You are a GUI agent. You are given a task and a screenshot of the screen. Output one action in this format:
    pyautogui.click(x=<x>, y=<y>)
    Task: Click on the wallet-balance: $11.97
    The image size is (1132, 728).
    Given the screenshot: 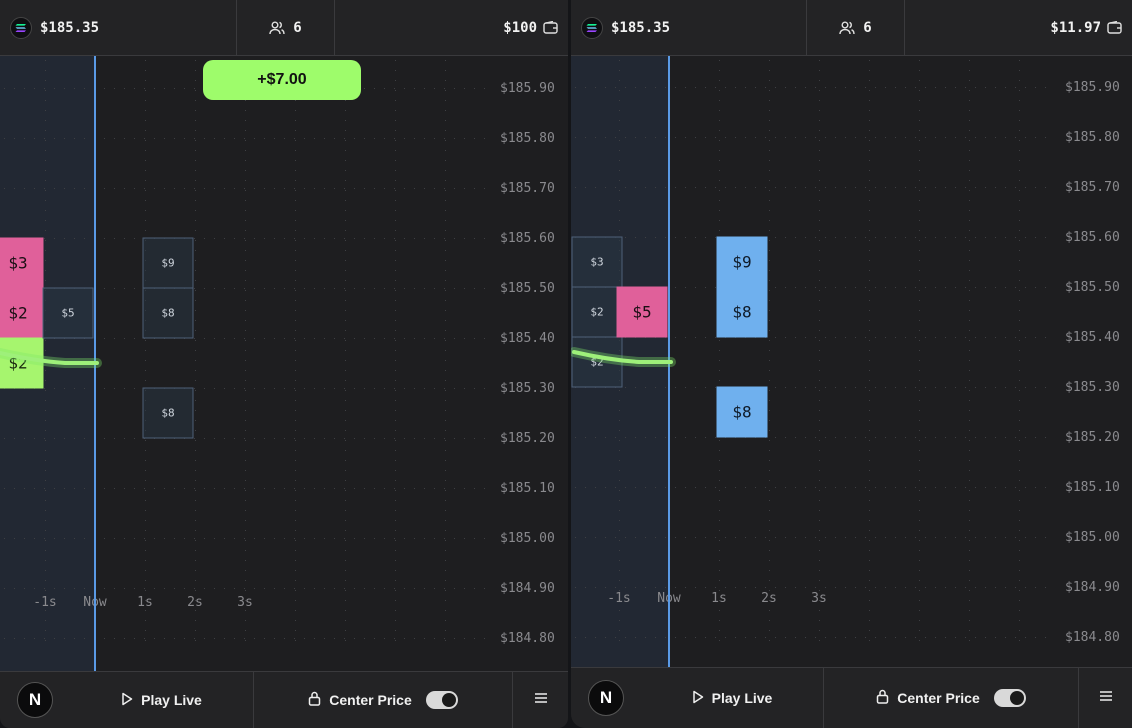 What is the action you would take?
    pyautogui.click(x=1018, y=27)
    